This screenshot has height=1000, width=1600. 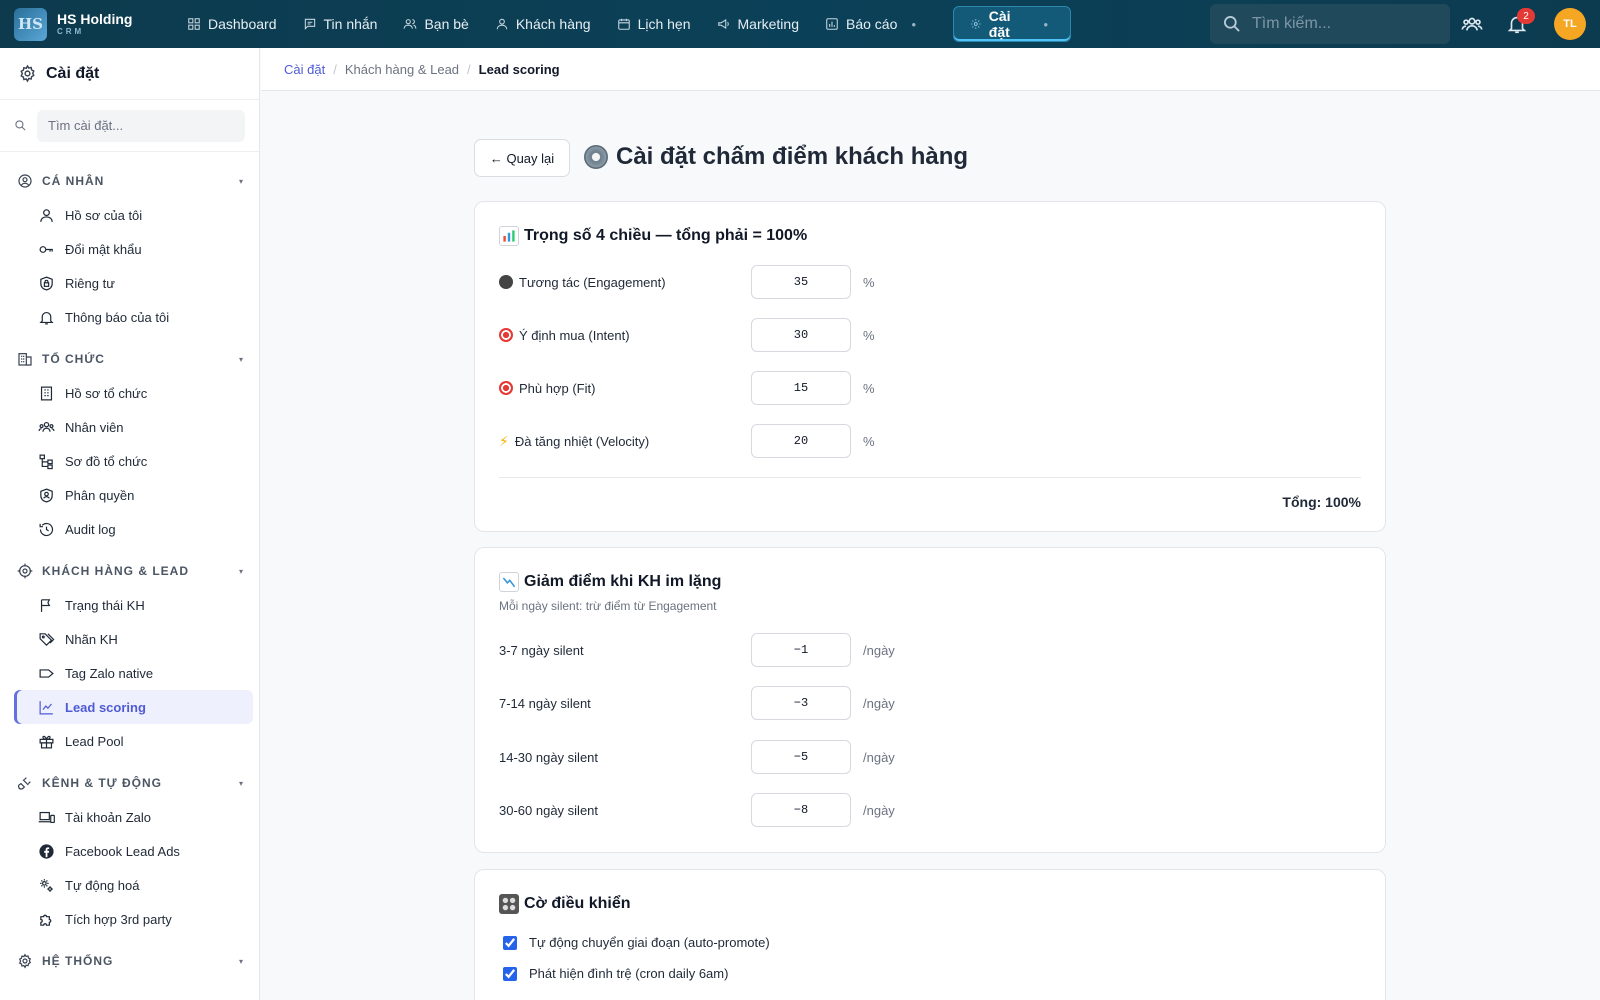 I want to click on team-icon, so click(x=46, y=426).